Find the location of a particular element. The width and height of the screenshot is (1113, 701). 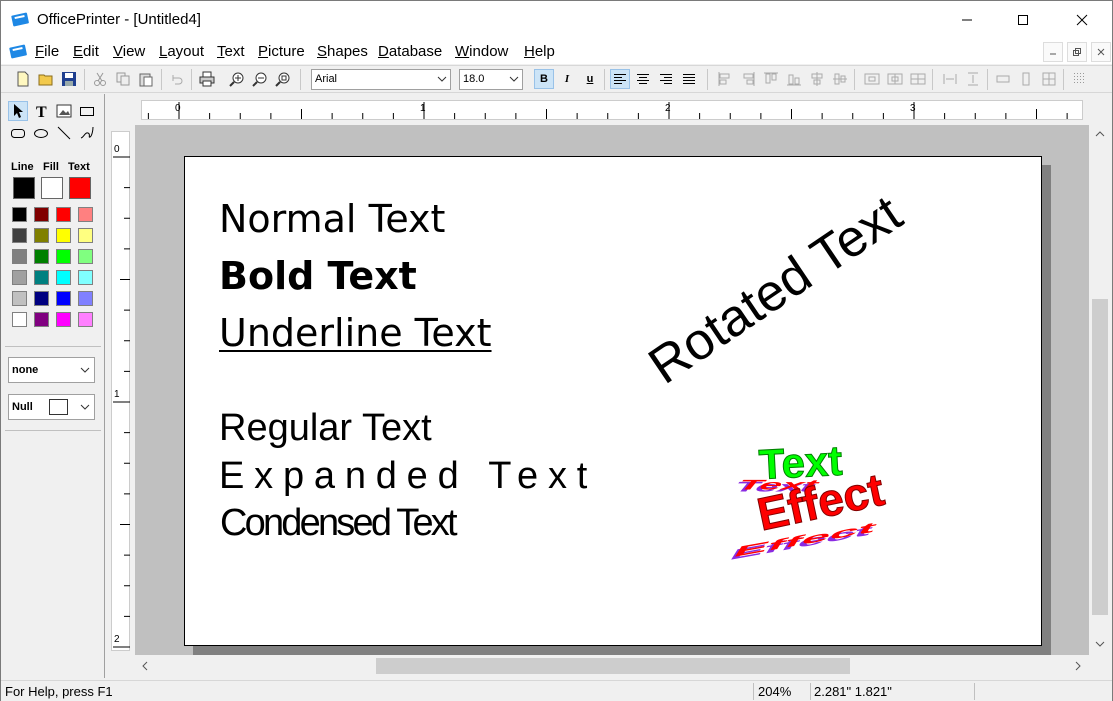

align-objects-vcenter-button is located at coordinates (840, 79).